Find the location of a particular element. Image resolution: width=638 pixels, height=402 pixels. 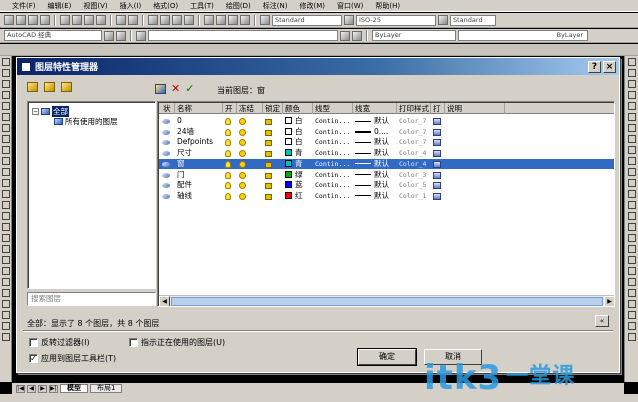

table-row: 0 白 Contin... 默认 Color_7 is located at coordinates (386, 121).